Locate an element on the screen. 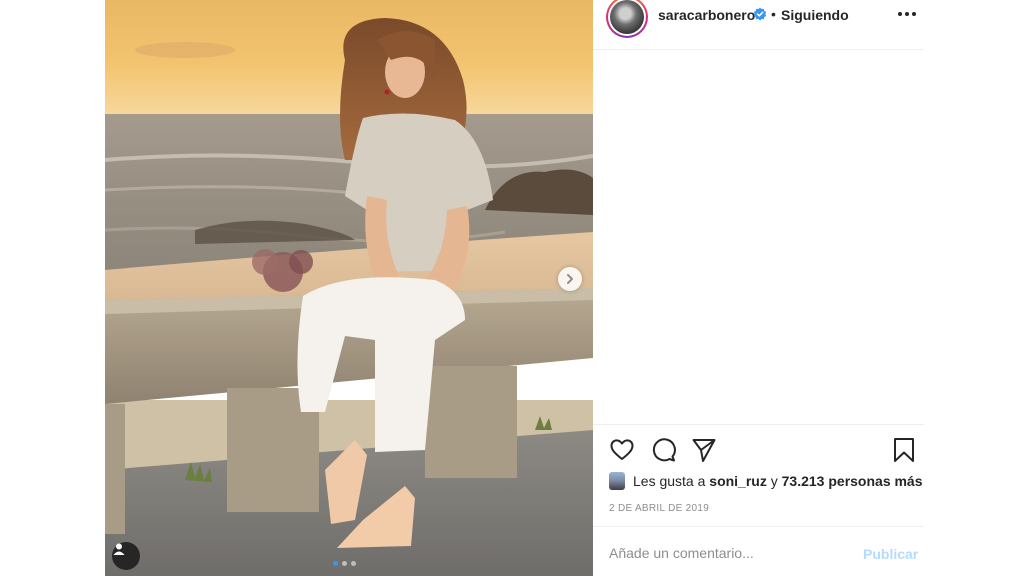 Image resolution: width=1024 pixels, height=576 pixels. more-options-button is located at coordinates (907, 14).